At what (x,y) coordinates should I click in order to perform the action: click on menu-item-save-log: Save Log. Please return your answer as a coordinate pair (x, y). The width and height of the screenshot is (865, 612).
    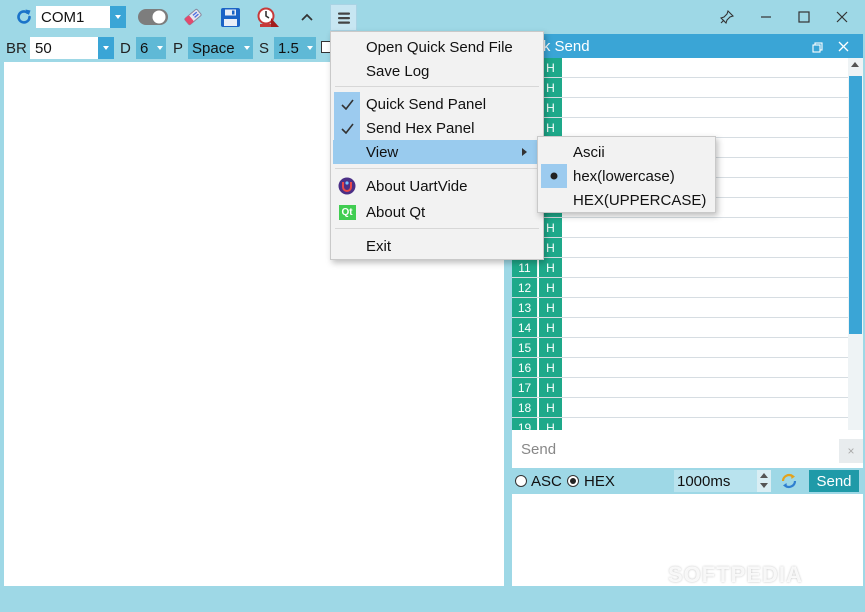
    Looking at the image, I should click on (437, 71).